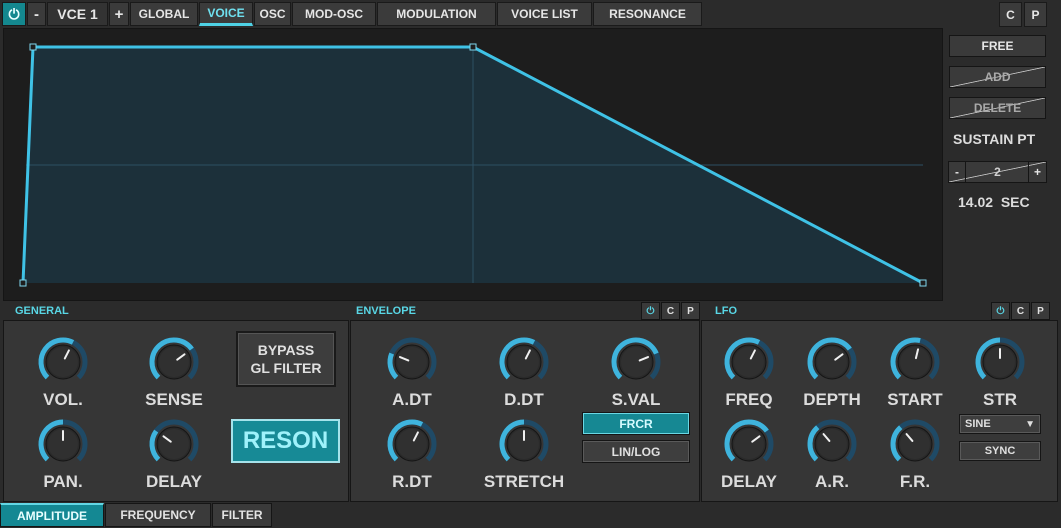 The image size is (1061, 528). I want to click on lfo-wave-value: SINE, so click(978, 424).